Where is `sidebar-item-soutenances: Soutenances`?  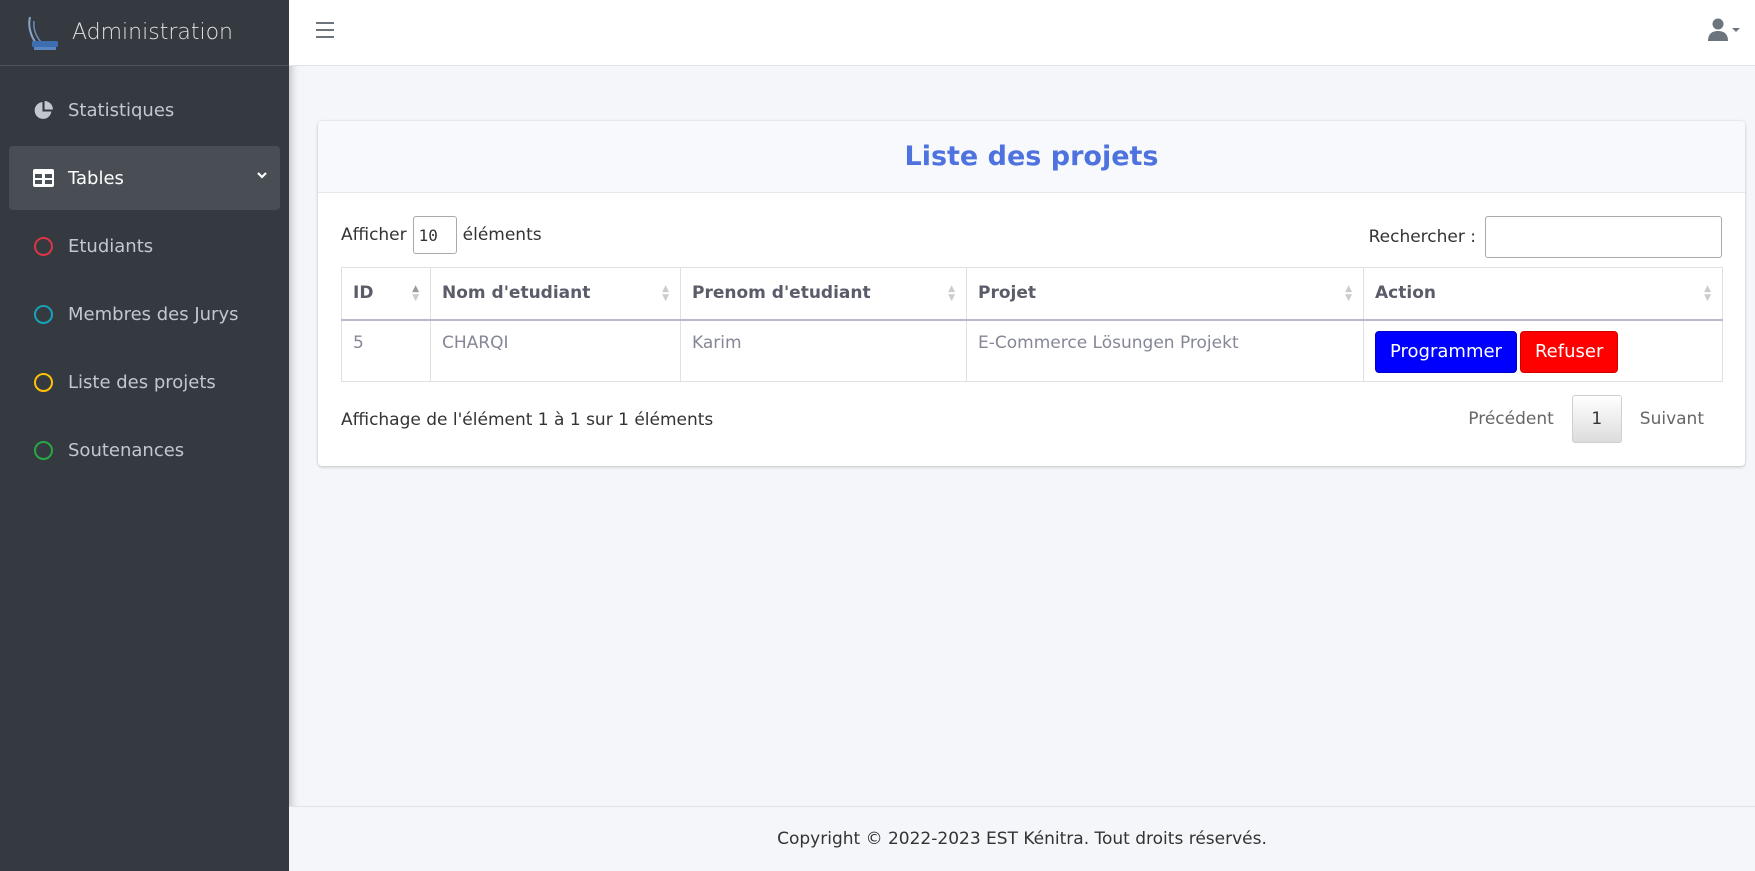 sidebar-item-soutenances: Soutenances is located at coordinates (144, 450).